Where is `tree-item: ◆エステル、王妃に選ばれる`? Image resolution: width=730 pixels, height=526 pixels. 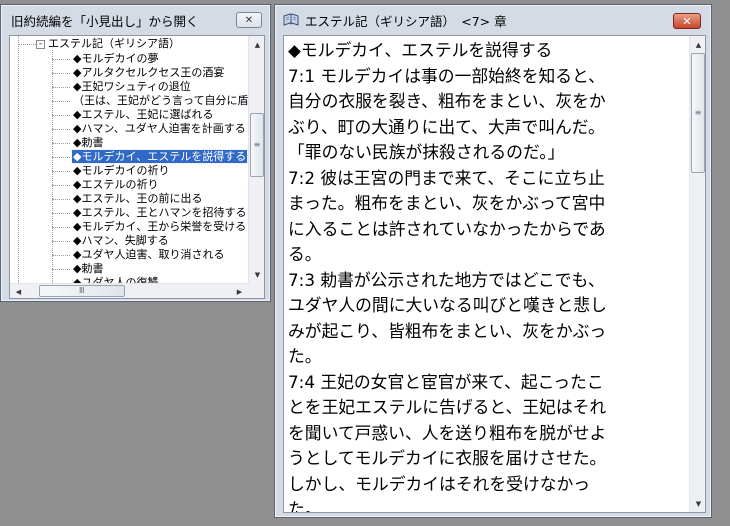 tree-item: ◆エステル、王妃に選ばれる is located at coordinates (133, 115).